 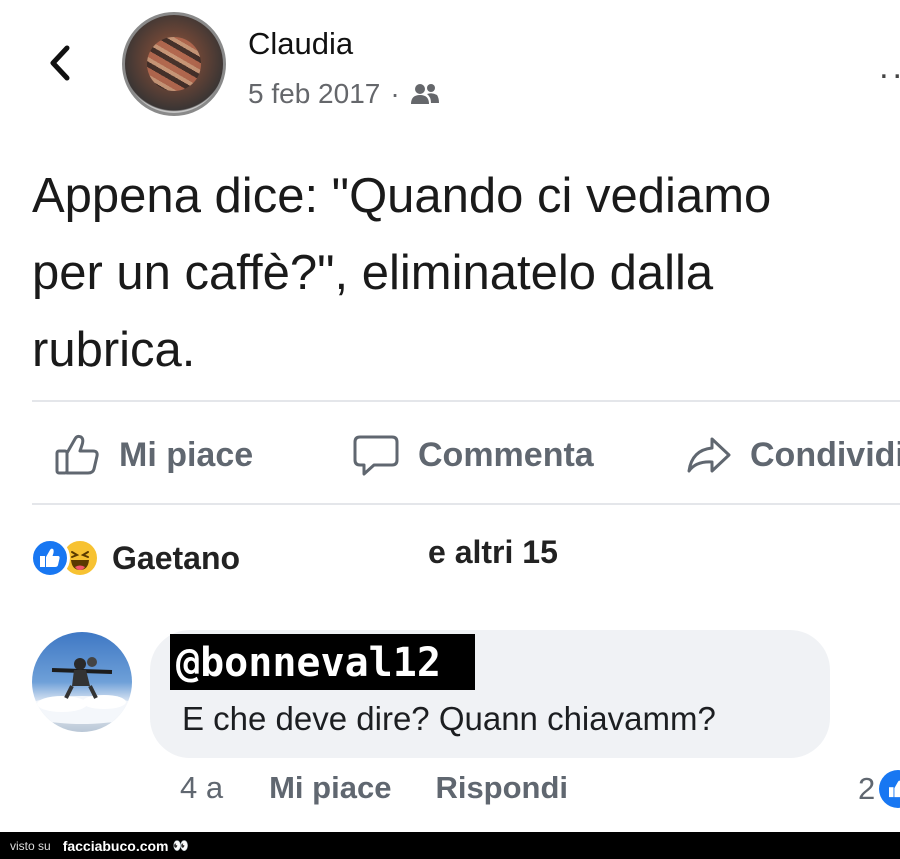 I want to click on reactions-summary: Gaetano, so click(x=135, y=558).